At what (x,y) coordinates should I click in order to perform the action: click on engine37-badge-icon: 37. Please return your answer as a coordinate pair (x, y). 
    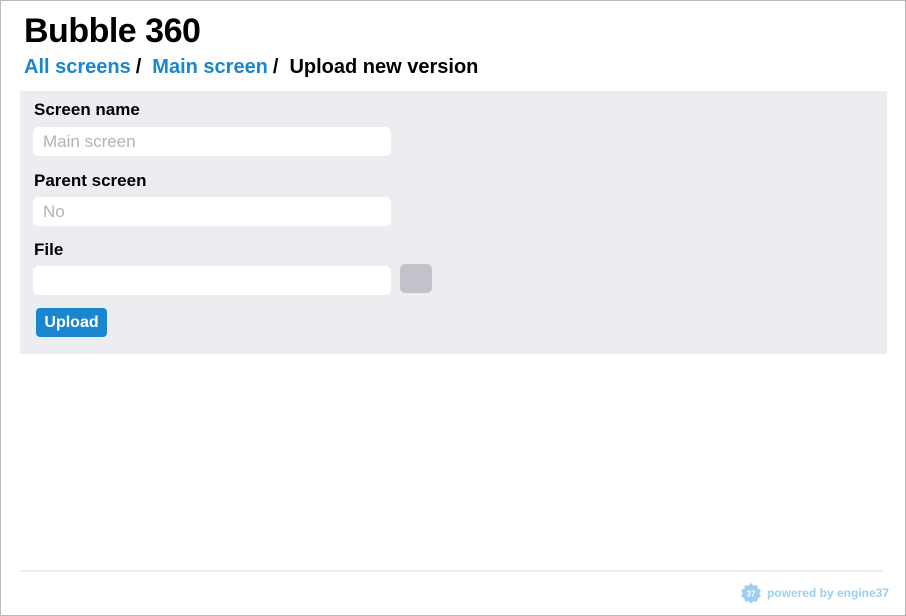
    Looking at the image, I should click on (750, 593).